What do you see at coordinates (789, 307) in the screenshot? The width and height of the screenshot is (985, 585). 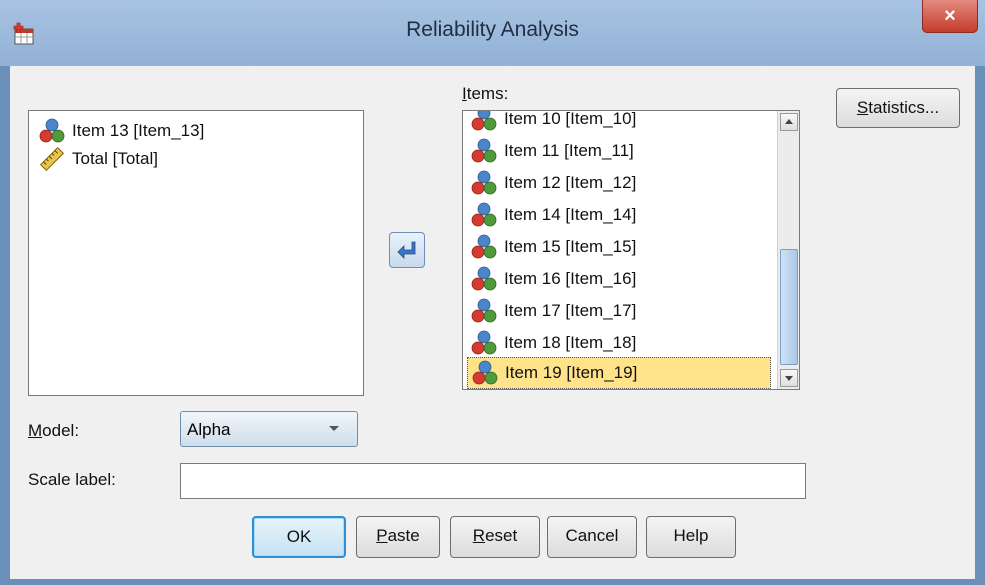 I see `scroll-thumb` at bounding box center [789, 307].